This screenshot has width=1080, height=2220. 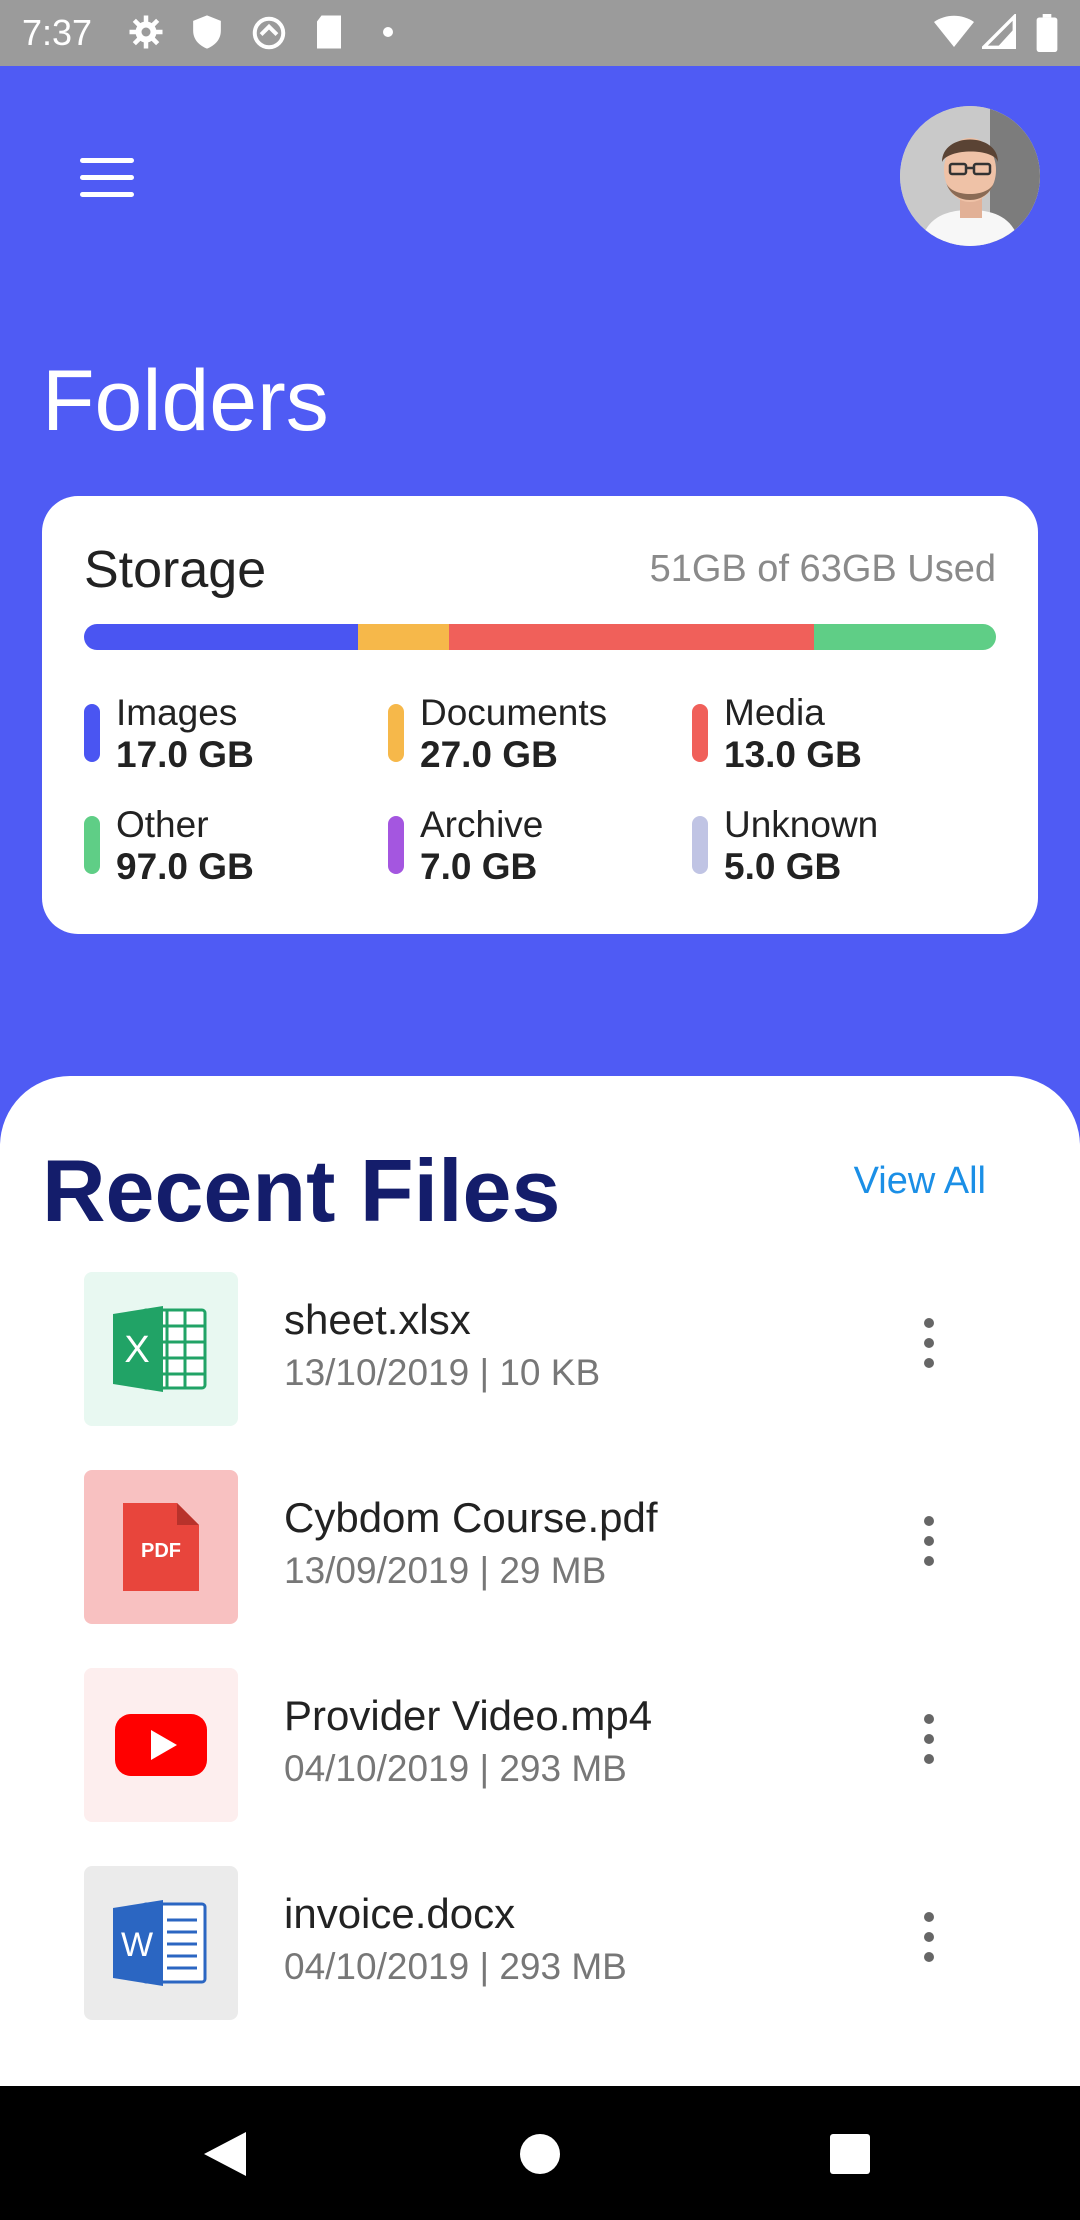 I want to click on user-avatar, so click(x=970, y=176).